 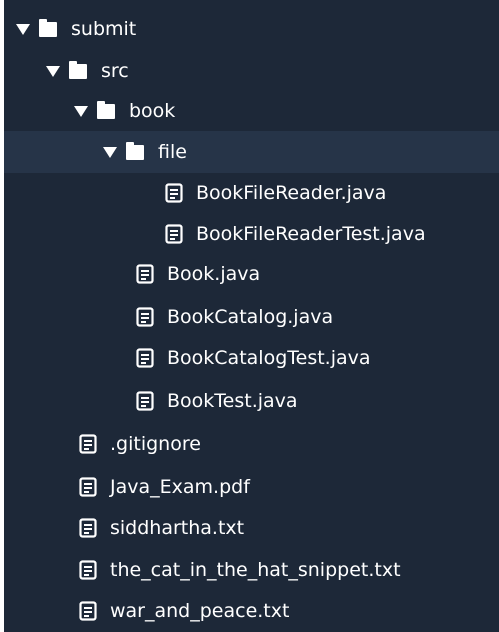 What do you see at coordinates (214, 273) in the screenshot?
I see `tree-item-label: Book.java` at bounding box center [214, 273].